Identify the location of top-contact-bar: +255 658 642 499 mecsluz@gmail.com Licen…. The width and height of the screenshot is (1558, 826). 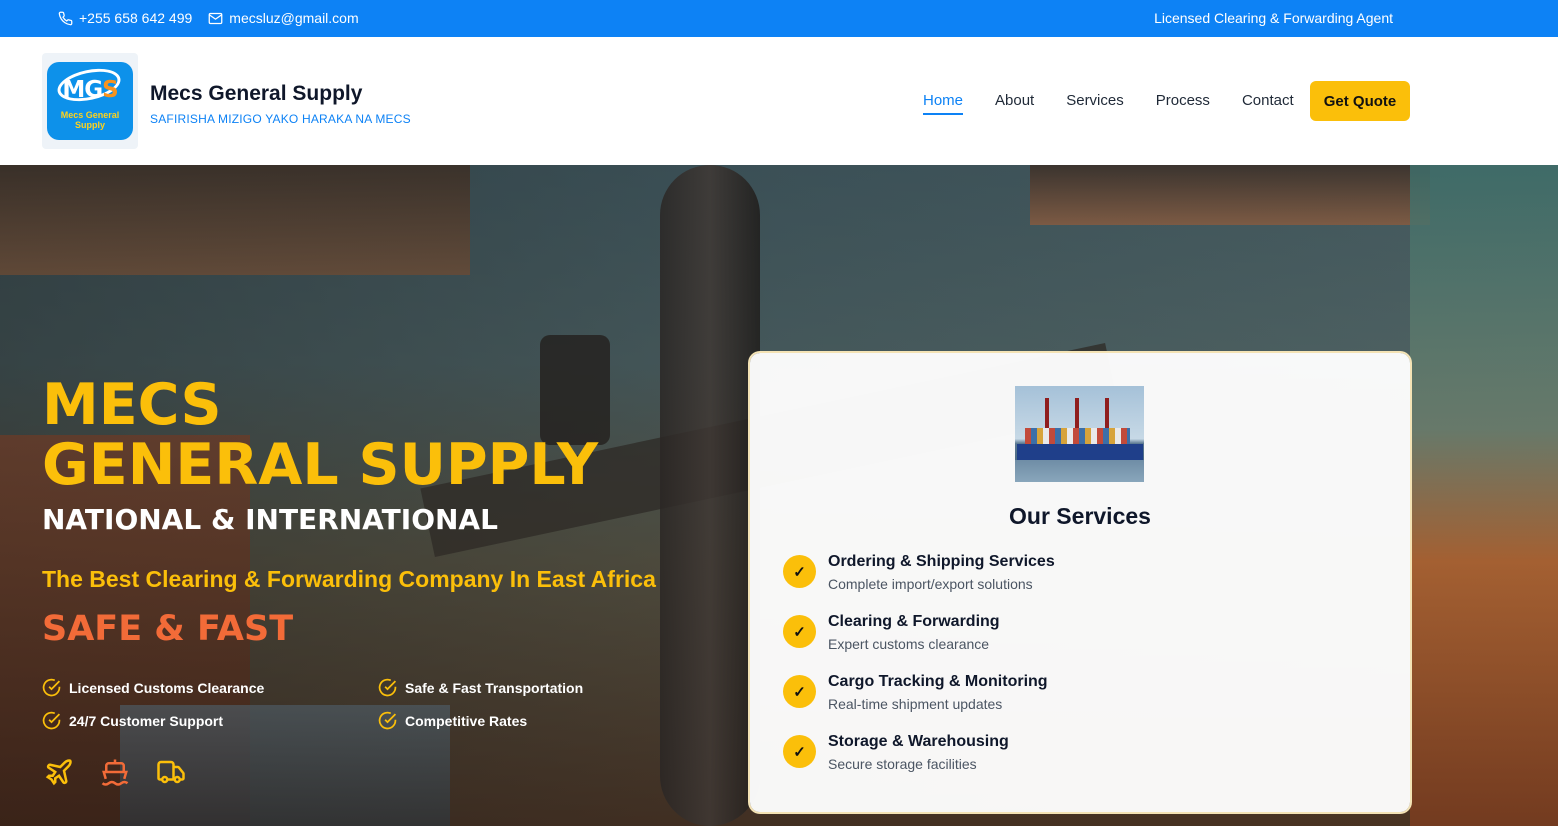
(779, 18).